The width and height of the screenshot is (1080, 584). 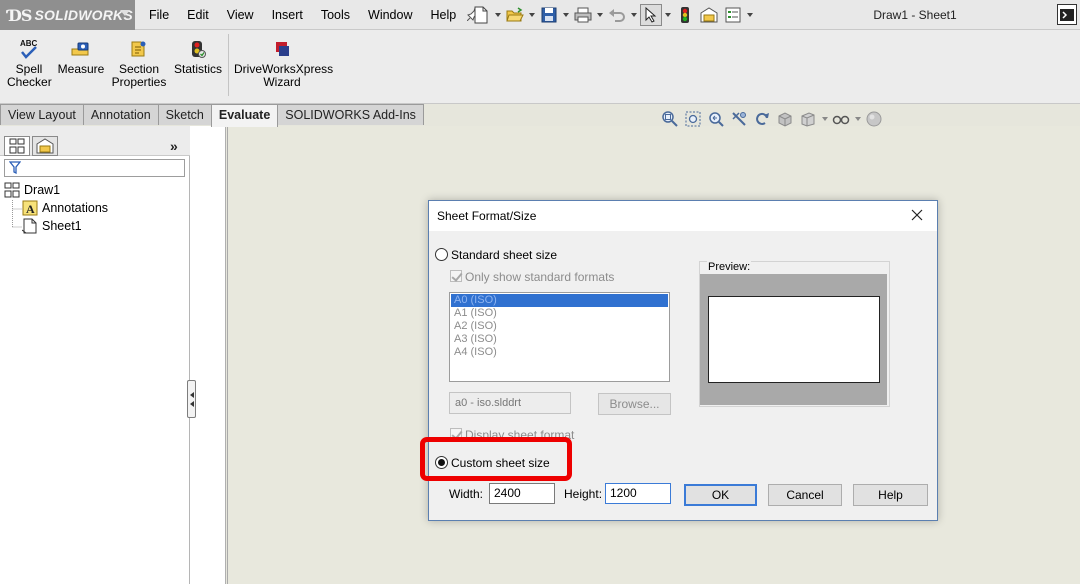 I want to click on list-item: A1 (ISO), so click(x=559, y=313).